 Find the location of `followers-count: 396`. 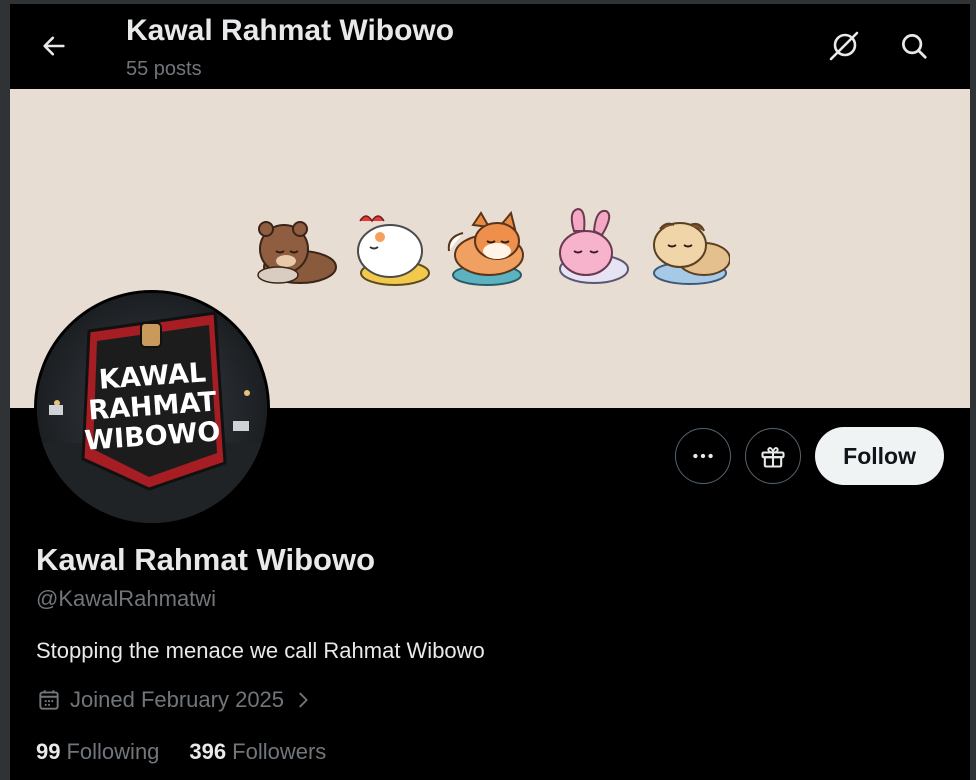

followers-count: 396 is located at coordinates (208, 751).